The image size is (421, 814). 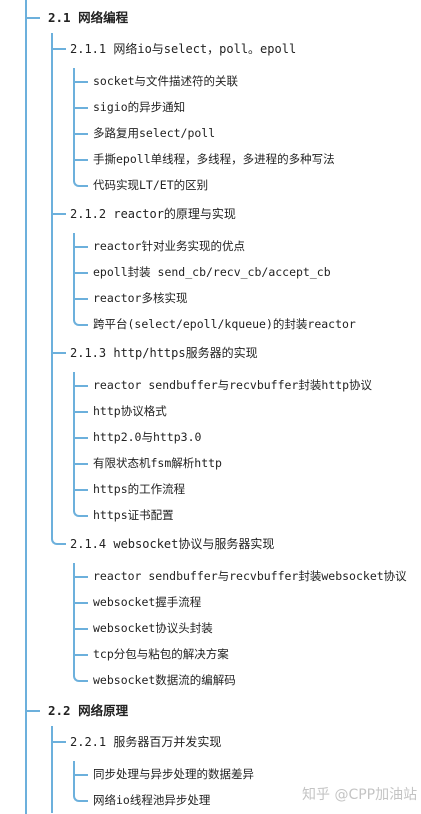 I want to click on topic-row: reactor多核实现, so click(x=247, y=298).